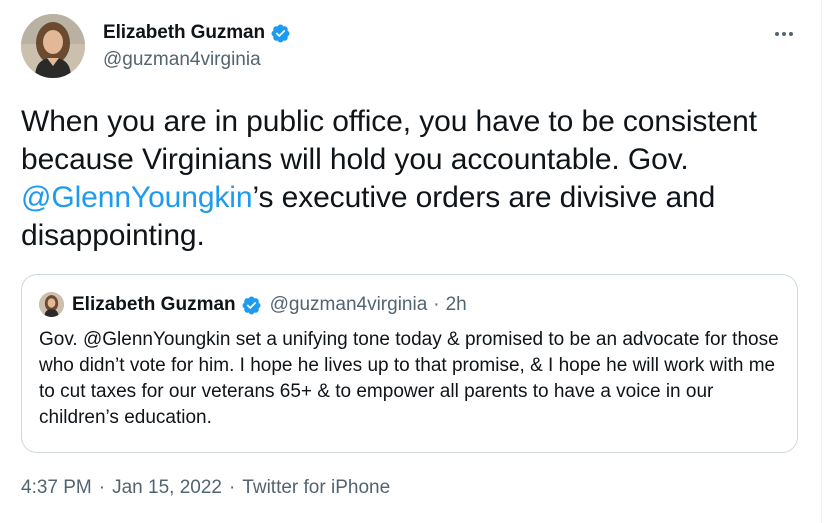 Image resolution: width=832 pixels, height=523 pixels. What do you see at coordinates (56, 488) in the screenshot?
I see `tweet-time: 4:37 PM` at bounding box center [56, 488].